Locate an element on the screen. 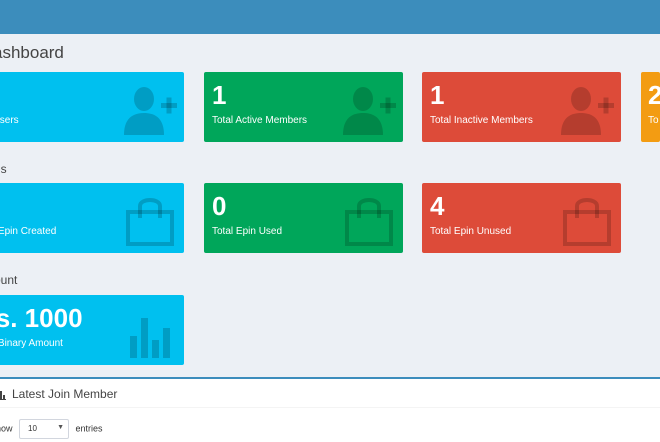 The image size is (660, 442). panel-header: Latest Join Member is located at coordinates (58, 394).